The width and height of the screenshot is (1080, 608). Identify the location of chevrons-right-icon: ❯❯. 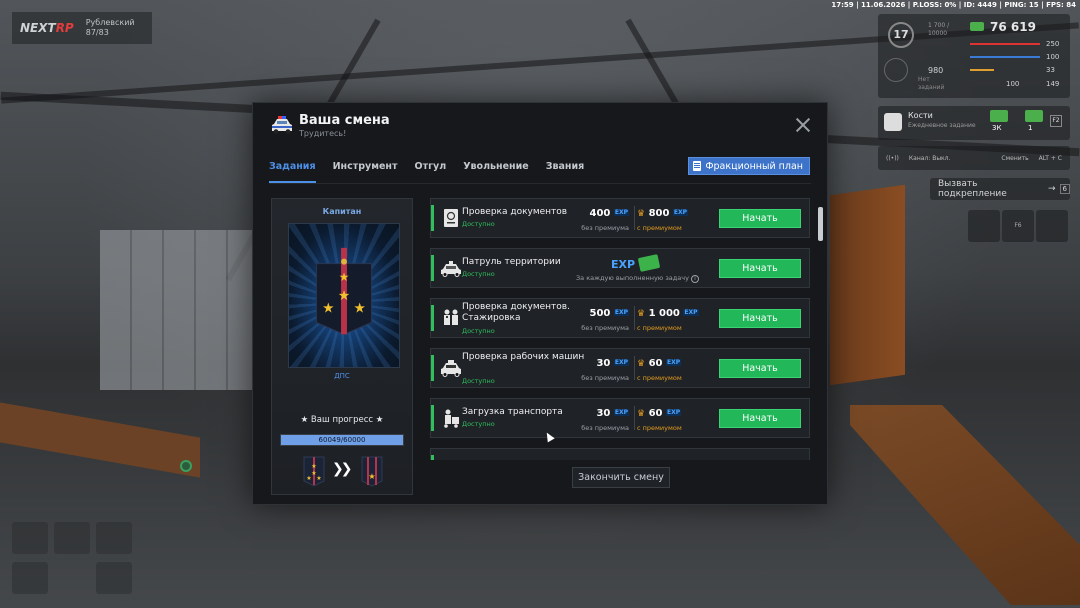
(342, 469).